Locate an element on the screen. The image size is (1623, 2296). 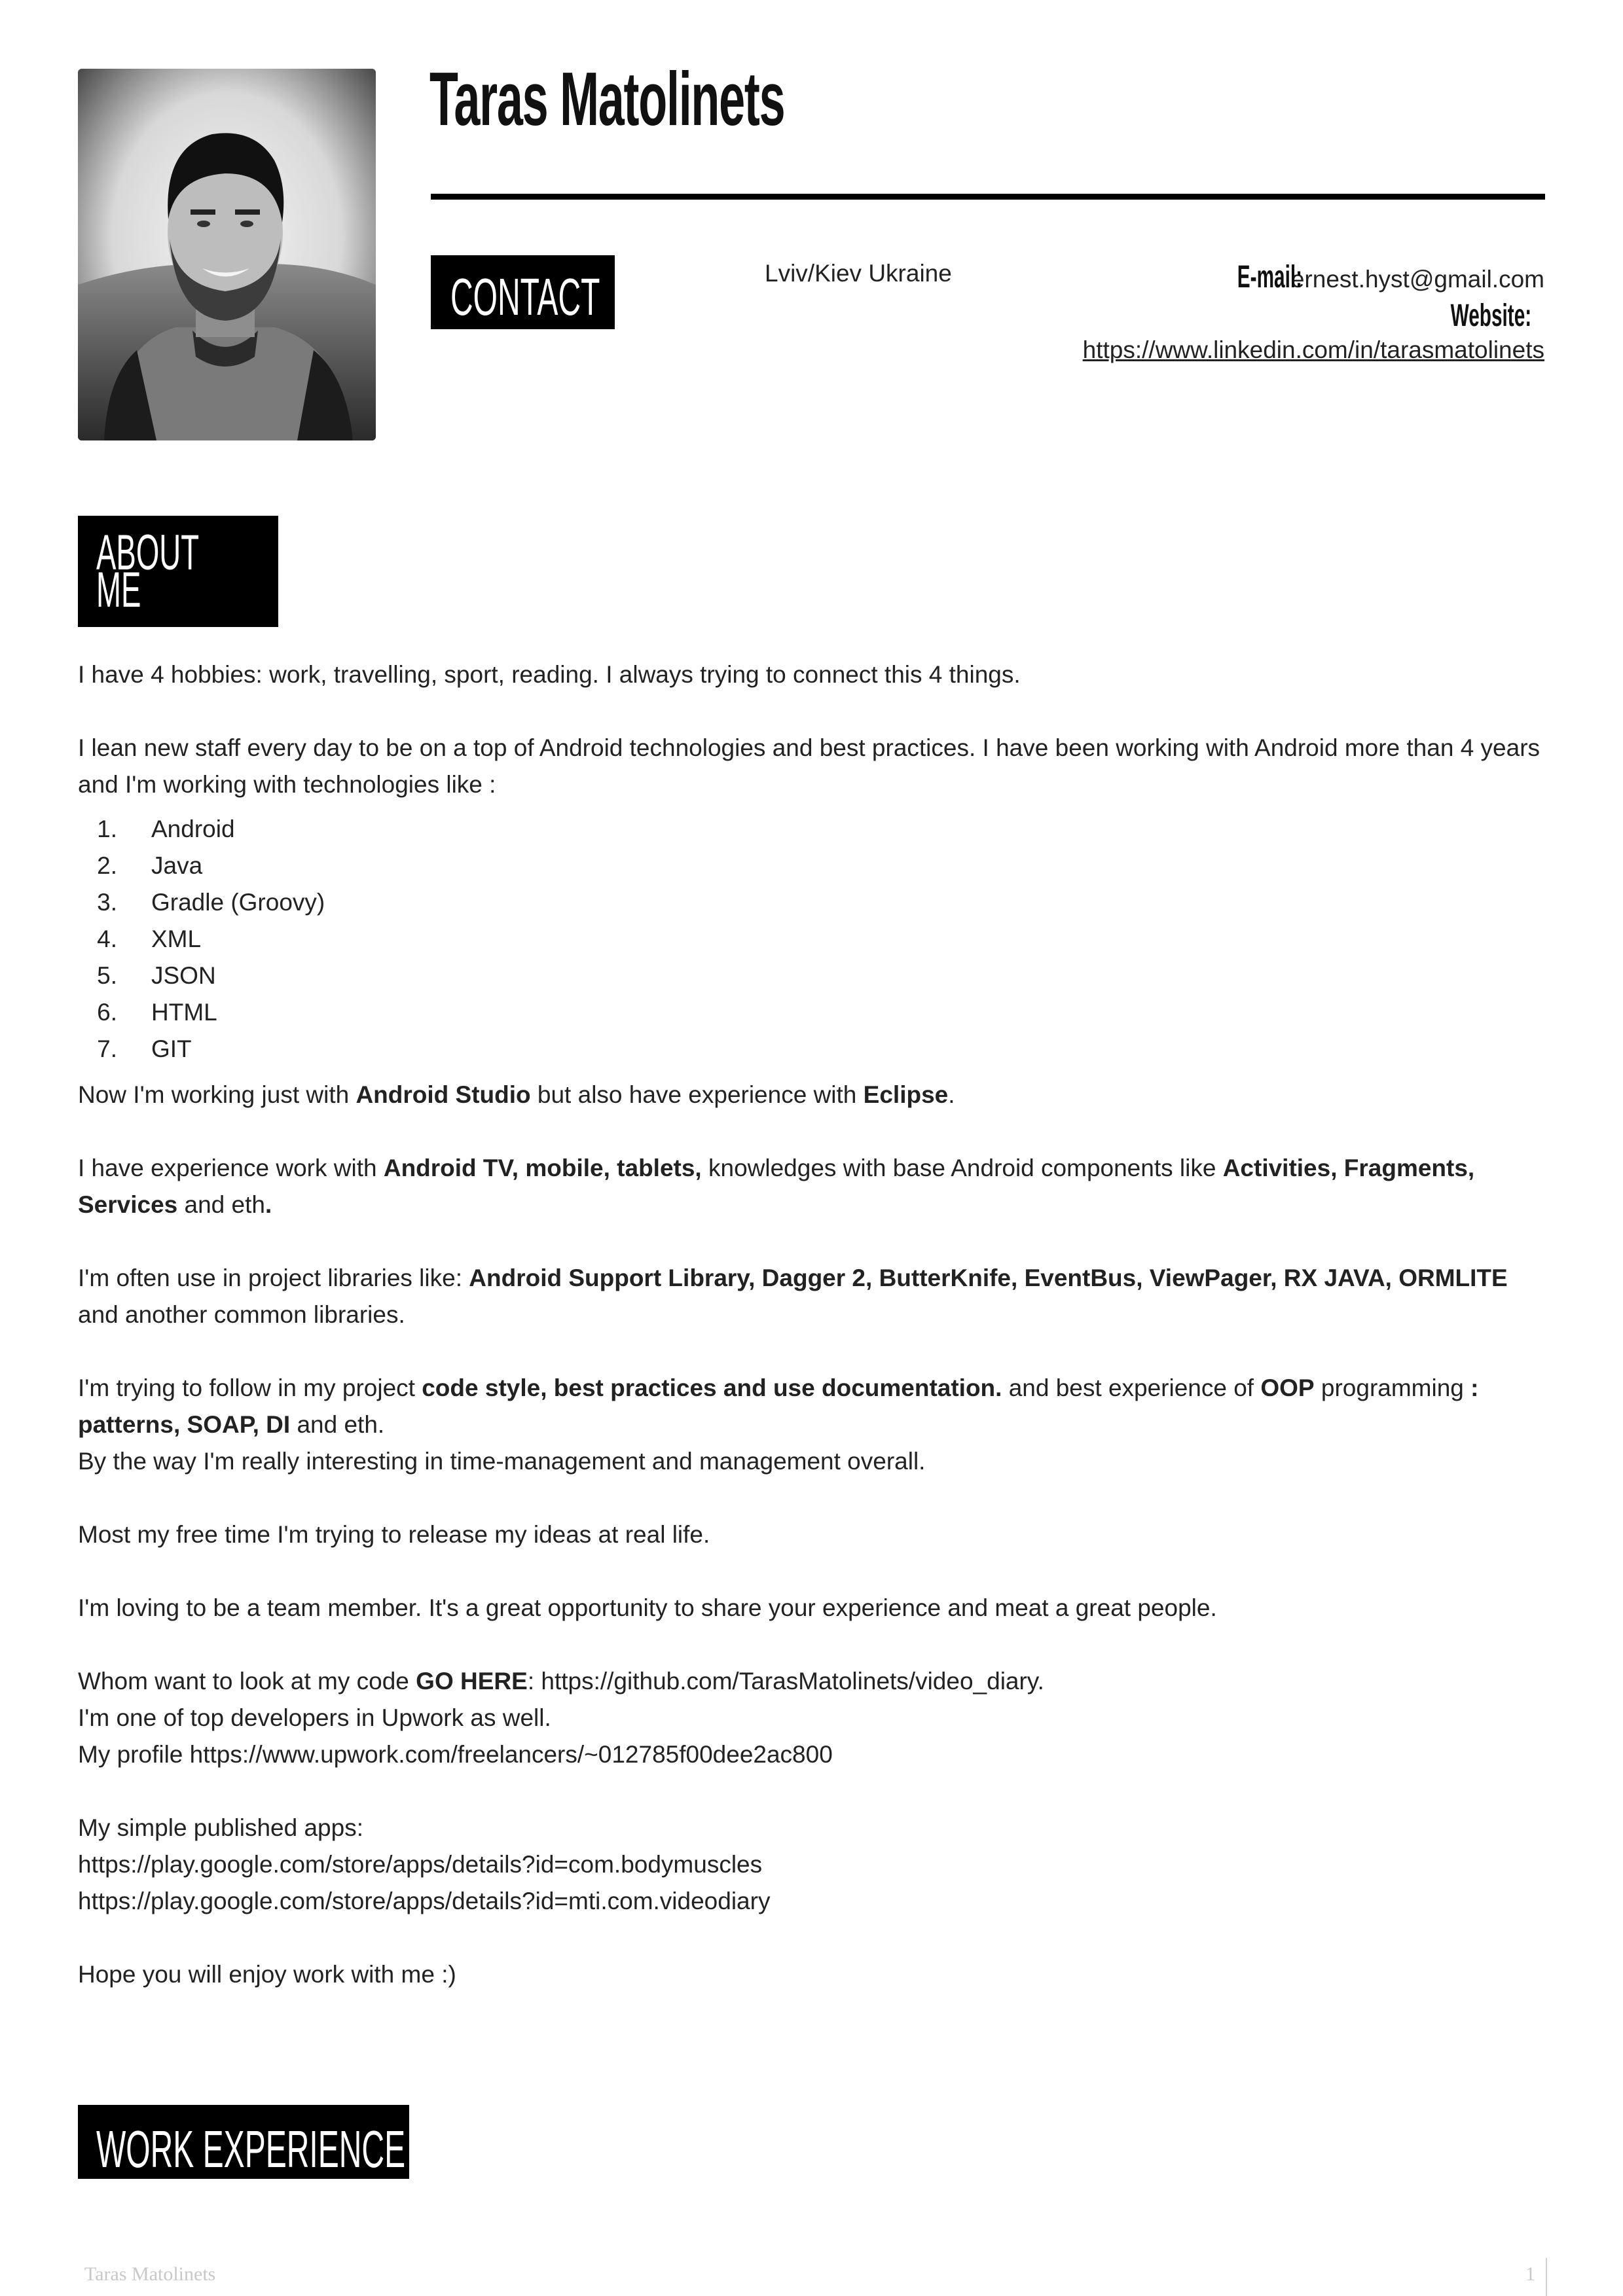
contact-location: Lviv/Kiev Ukraine is located at coordinates (858, 273).